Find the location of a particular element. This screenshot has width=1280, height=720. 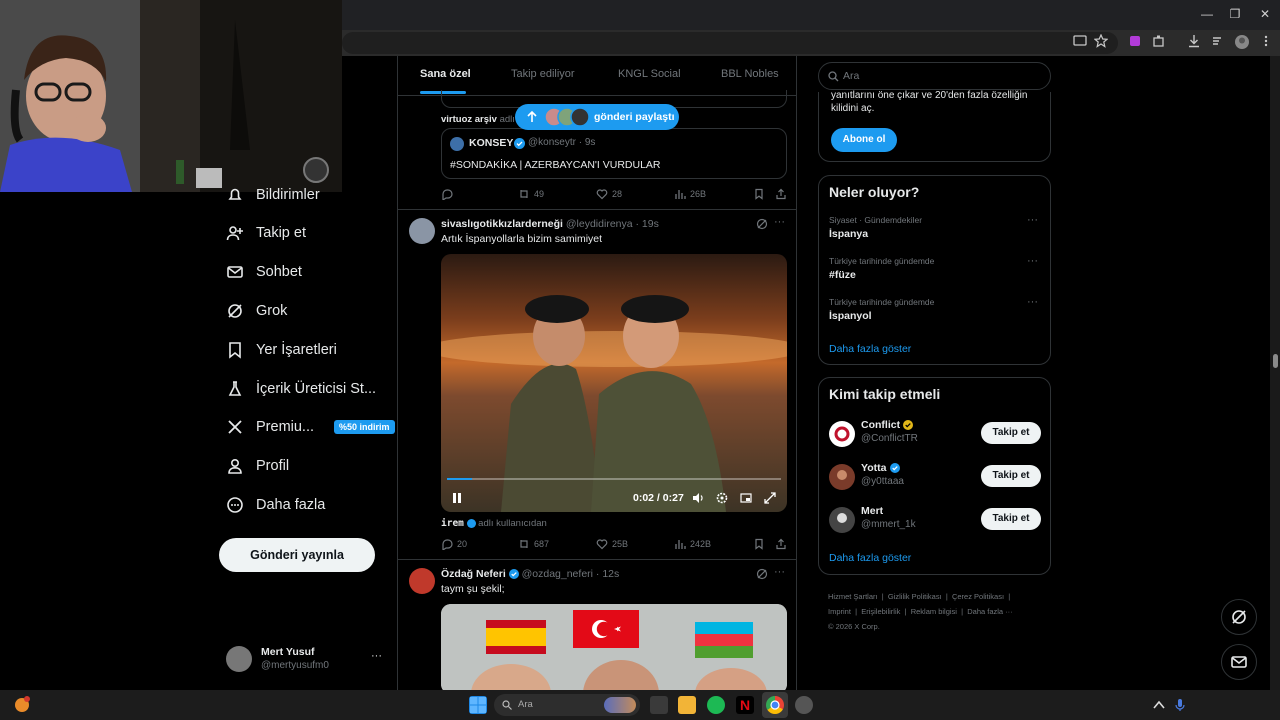

fullscreen-icon is located at coordinates (770, 499).